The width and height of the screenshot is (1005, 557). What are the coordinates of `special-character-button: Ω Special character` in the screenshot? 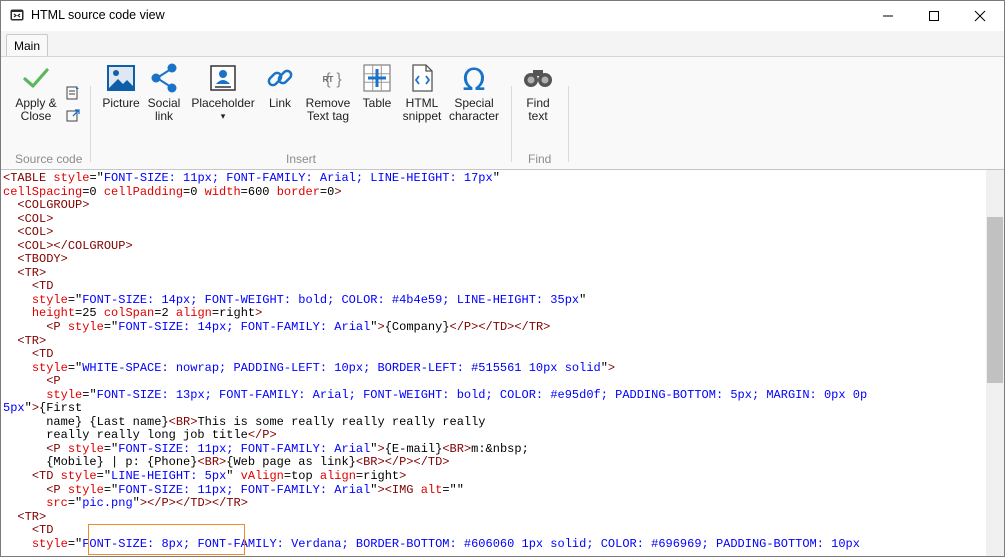 It's located at (474, 90).